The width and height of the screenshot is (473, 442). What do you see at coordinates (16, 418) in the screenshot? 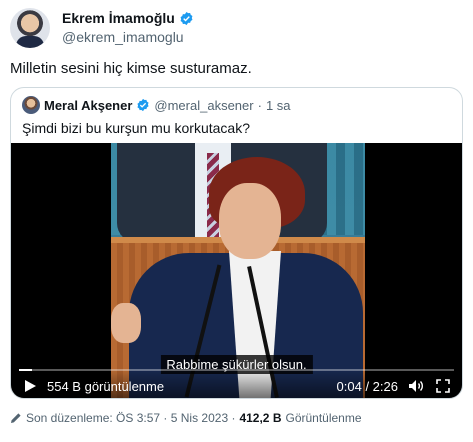
I see `pencil-icon` at bounding box center [16, 418].